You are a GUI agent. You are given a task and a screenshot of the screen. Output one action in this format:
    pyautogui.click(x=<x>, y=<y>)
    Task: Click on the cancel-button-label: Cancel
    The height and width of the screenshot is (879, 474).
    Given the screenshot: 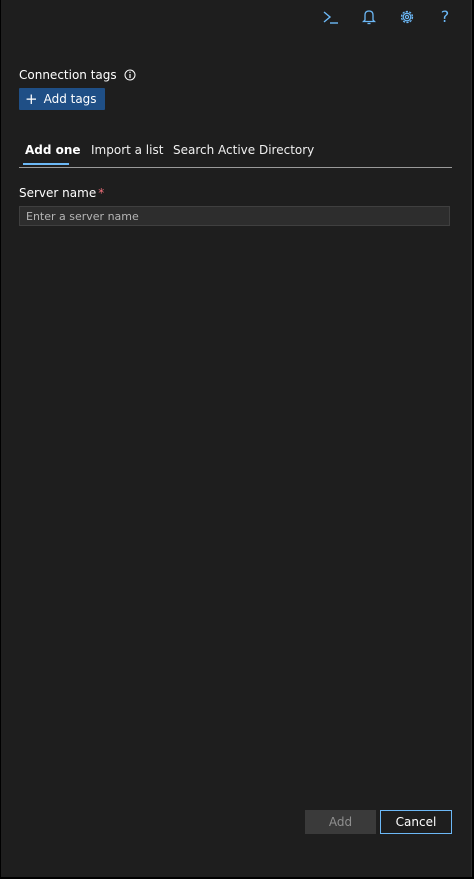 What is the action you would take?
    pyautogui.click(x=416, y=822)
    